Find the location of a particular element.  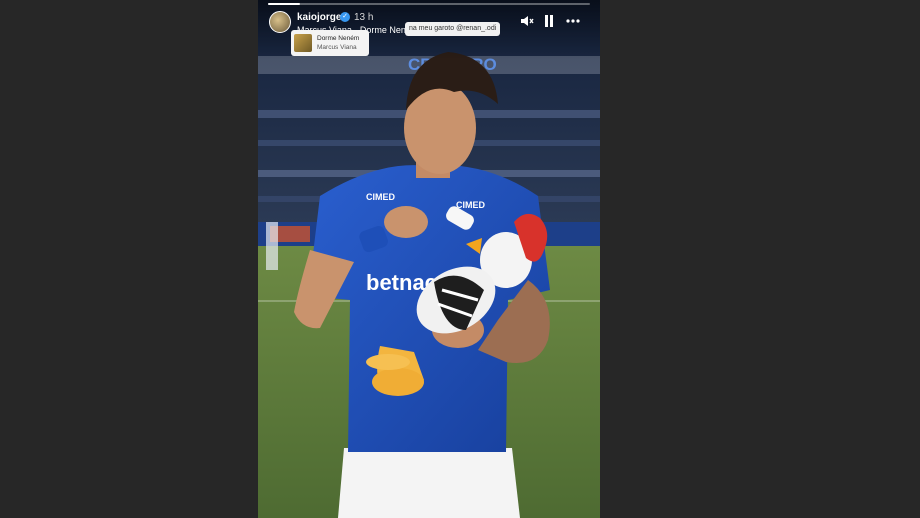

music-sticker-artist: Marcus Viana is located at coordinates (337, 47).